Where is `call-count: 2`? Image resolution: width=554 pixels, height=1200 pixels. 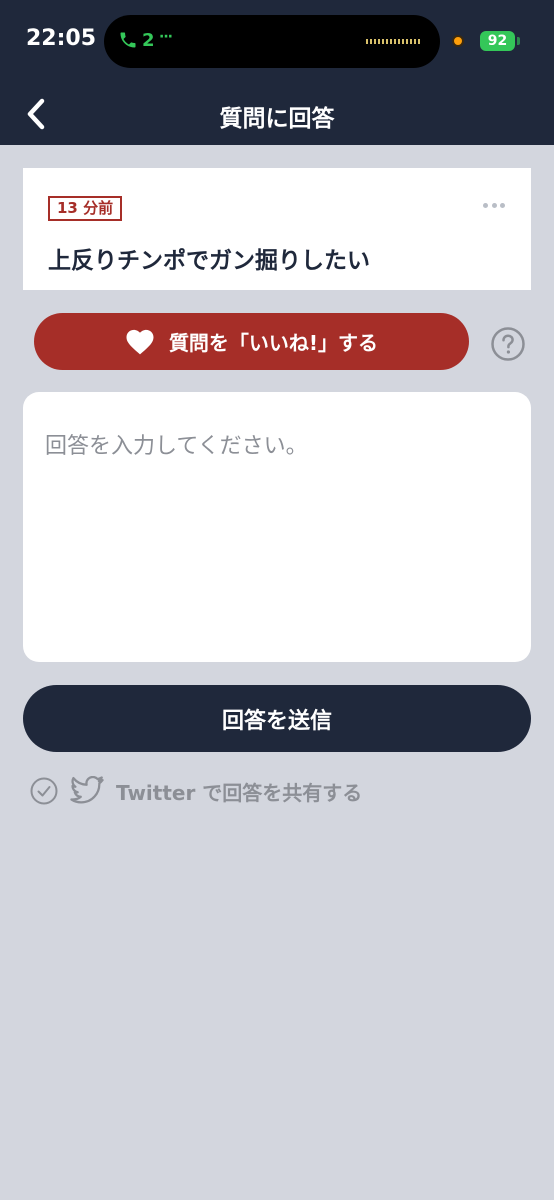
call-count: 2 is located at coordinates (148, 40).